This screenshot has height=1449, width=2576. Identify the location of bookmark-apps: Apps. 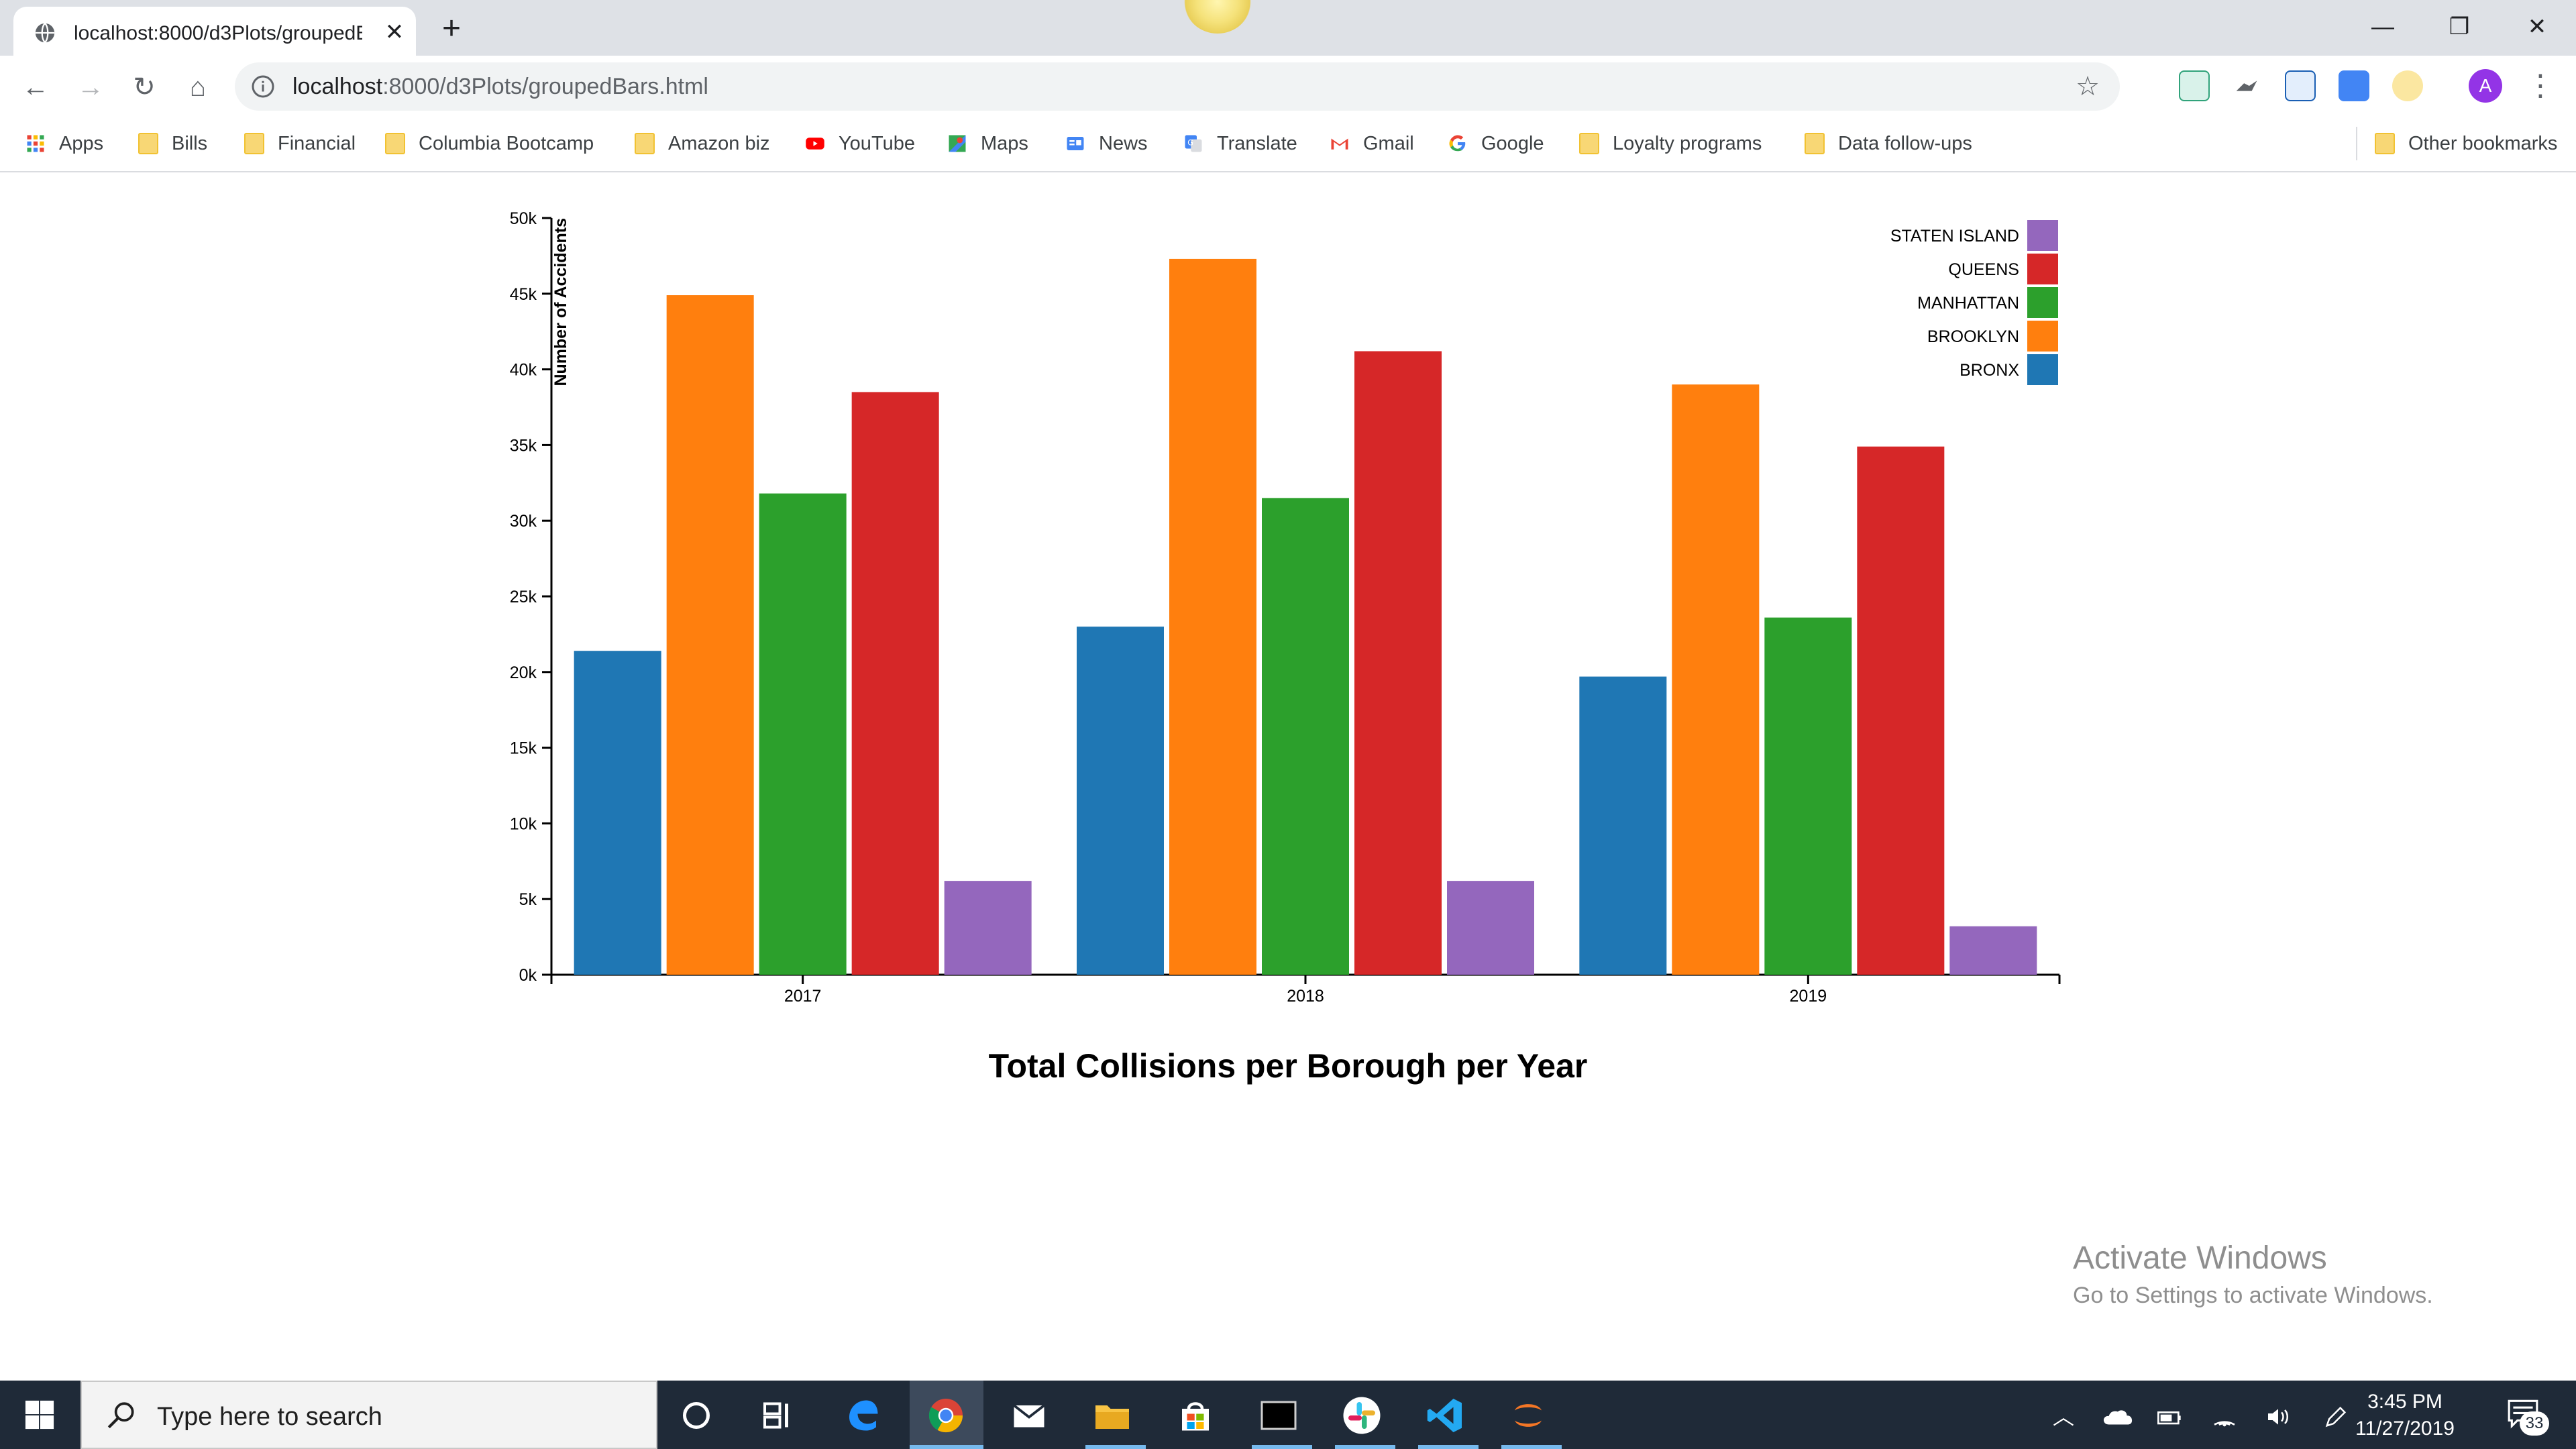
(64, 143).